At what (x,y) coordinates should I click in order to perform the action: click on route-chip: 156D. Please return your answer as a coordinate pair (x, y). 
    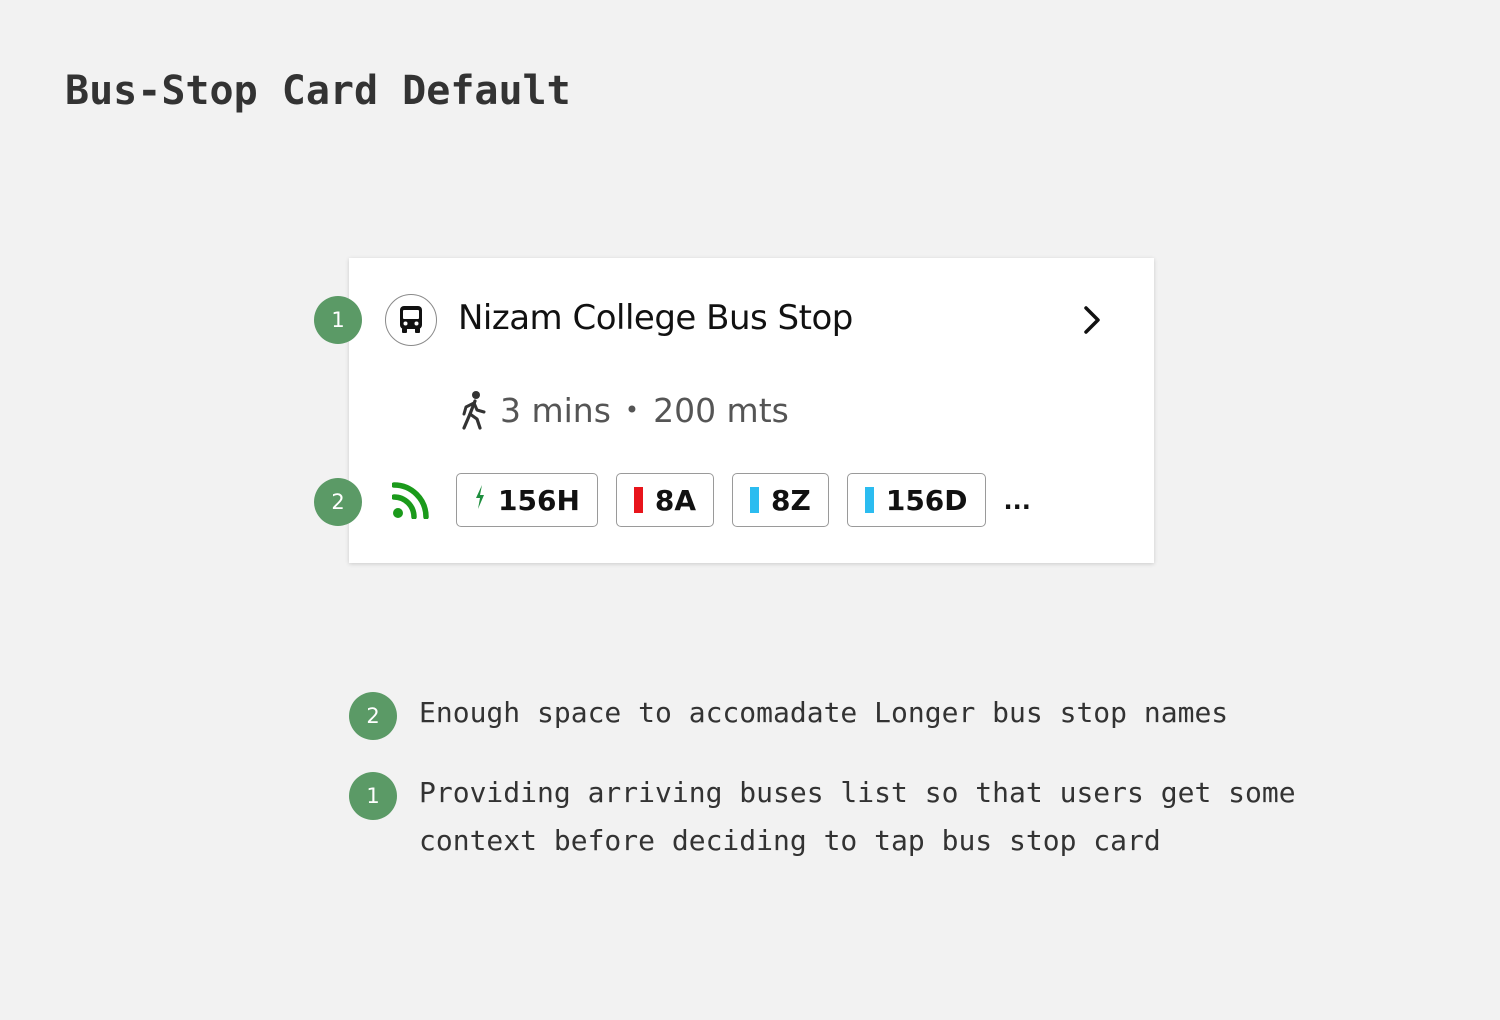
    Looking at the image, I should click on (916, 500).